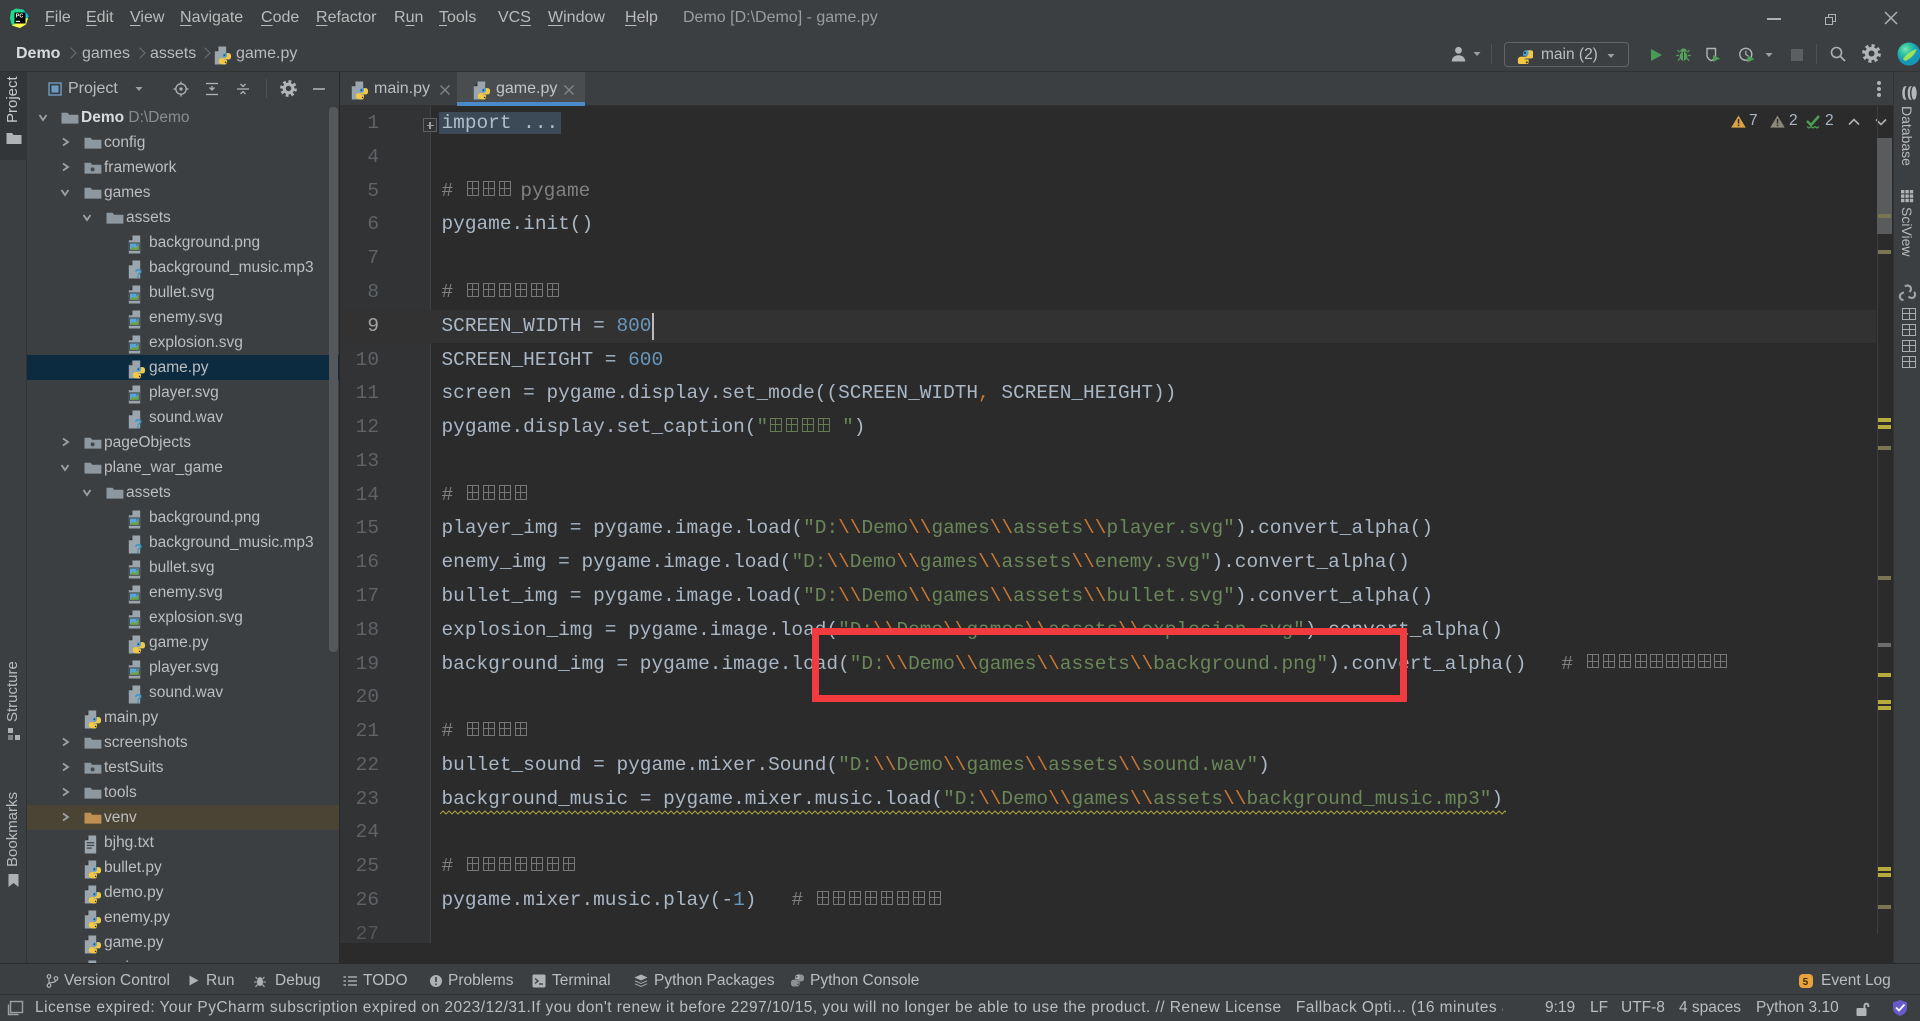 The image size is (1920, 1021). Describe the element at coordinates (1806, 982) in the screenshot. I see `svg-text: 5` at that location.